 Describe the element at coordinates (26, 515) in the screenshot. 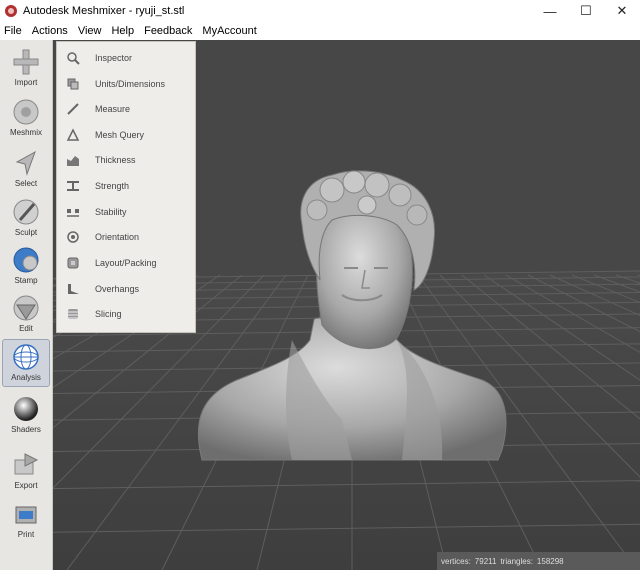

I see `printer-icon` at that location.